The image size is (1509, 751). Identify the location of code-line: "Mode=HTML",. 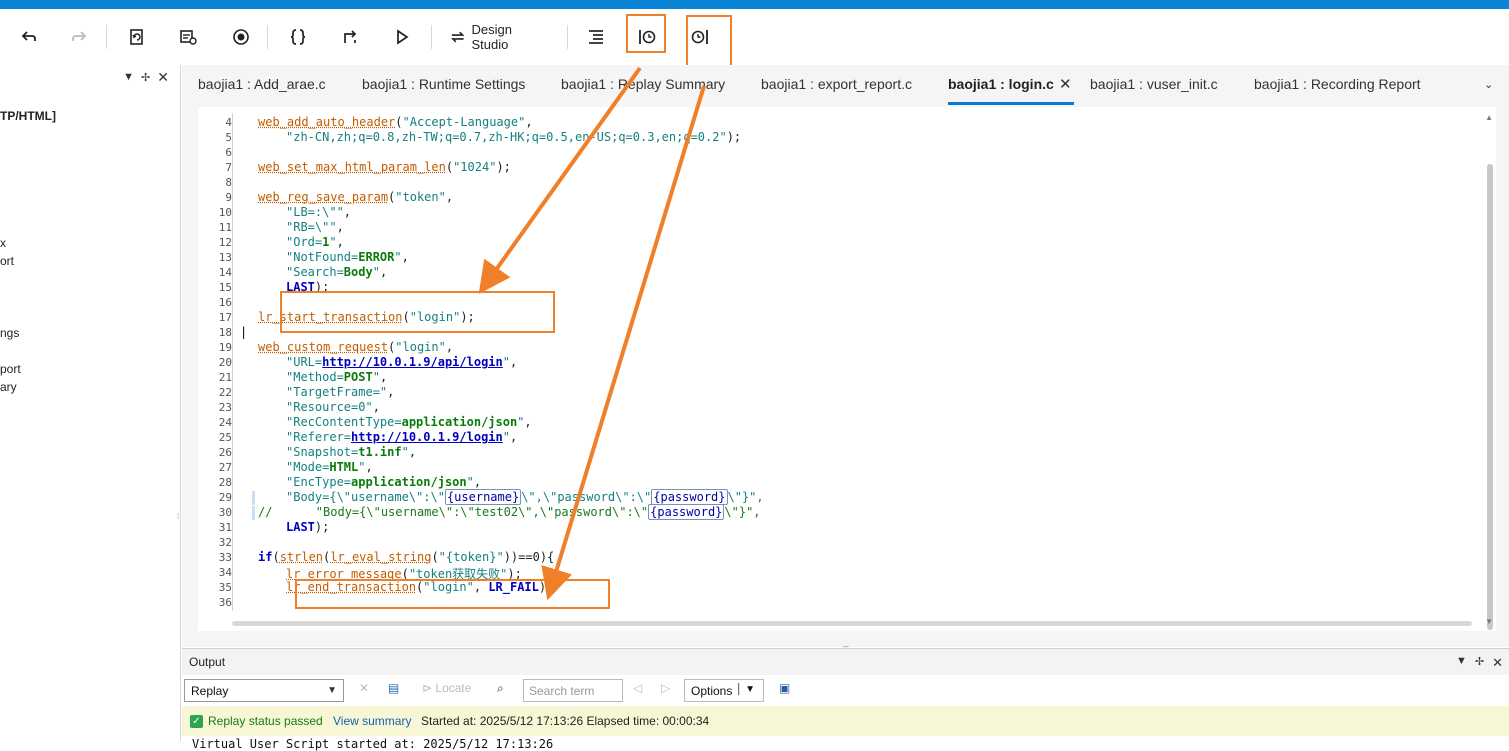
(329, 467).